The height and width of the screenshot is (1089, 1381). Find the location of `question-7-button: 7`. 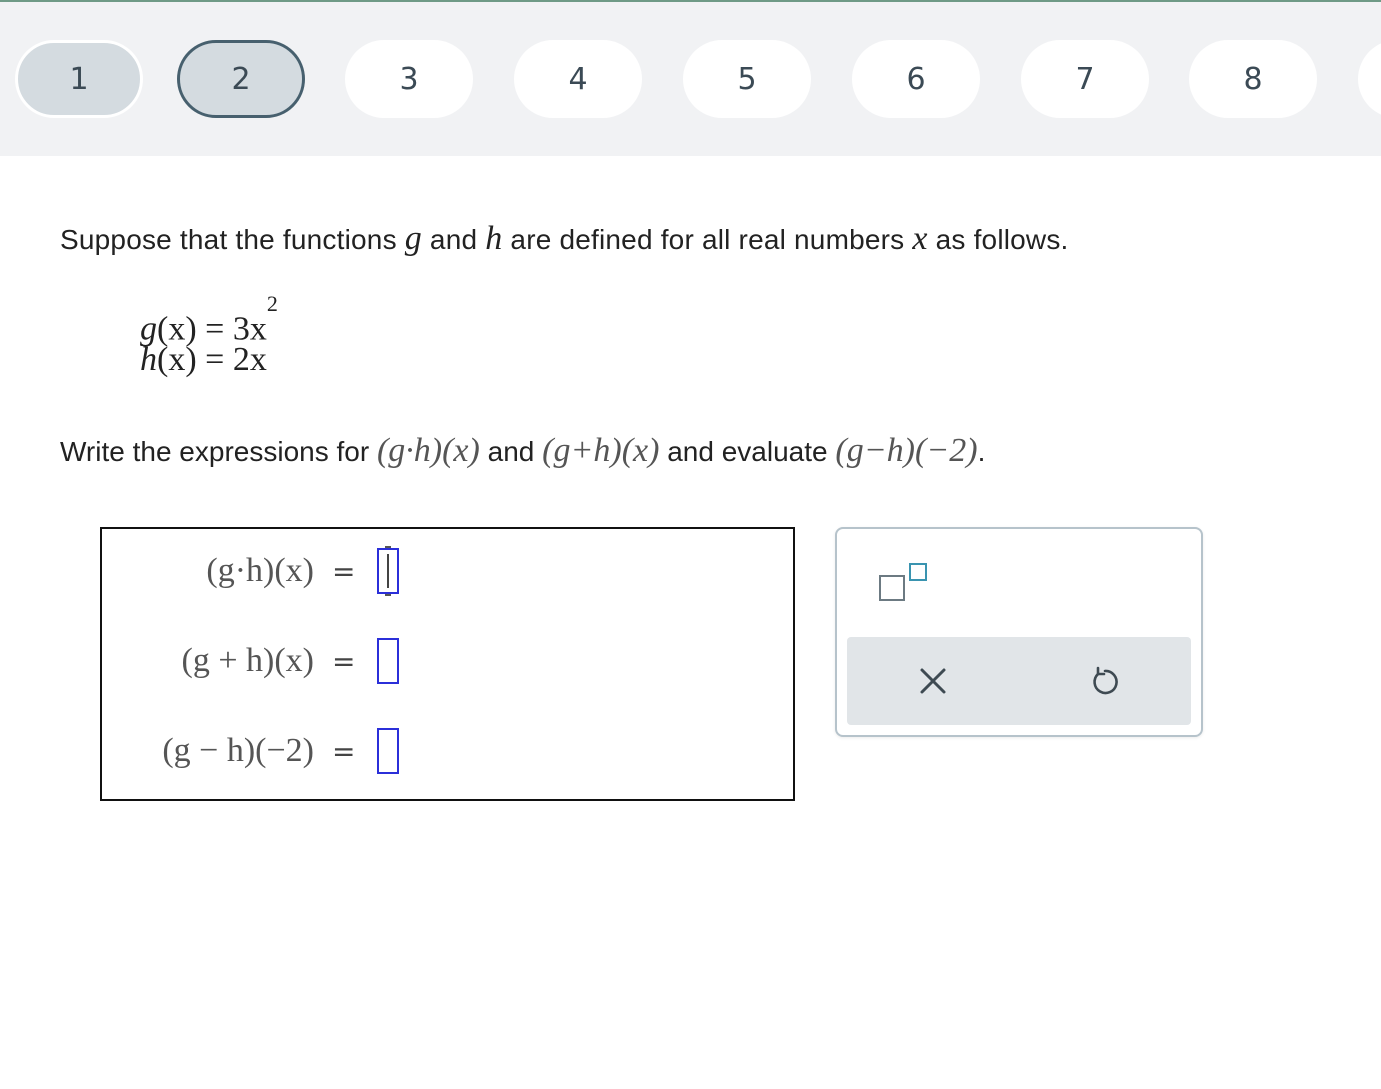

question-7-button: 7 is located at coordinates (1085, 79).